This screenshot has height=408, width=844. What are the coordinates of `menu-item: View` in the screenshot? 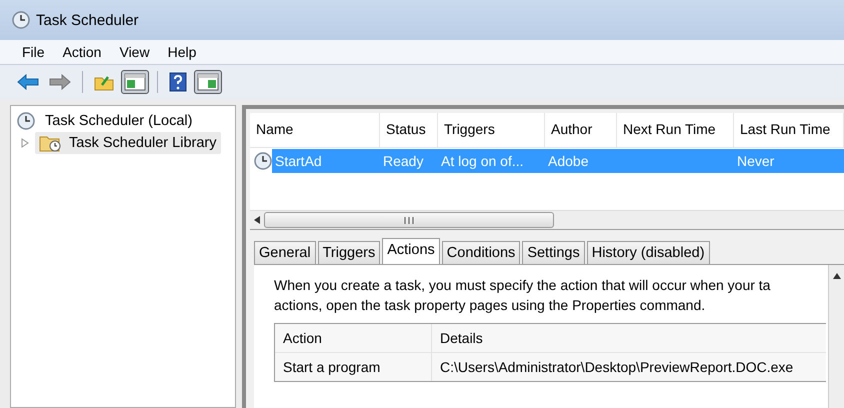 It's located at (134, 52).